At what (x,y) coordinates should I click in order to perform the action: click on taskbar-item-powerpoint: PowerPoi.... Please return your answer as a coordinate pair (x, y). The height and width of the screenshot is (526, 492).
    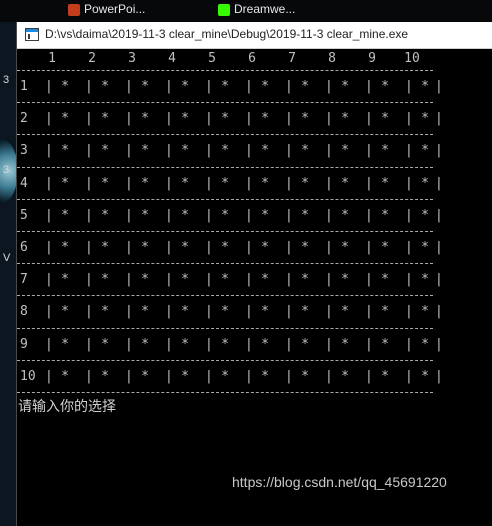
    Looking at the image, I should click on (114, 9).